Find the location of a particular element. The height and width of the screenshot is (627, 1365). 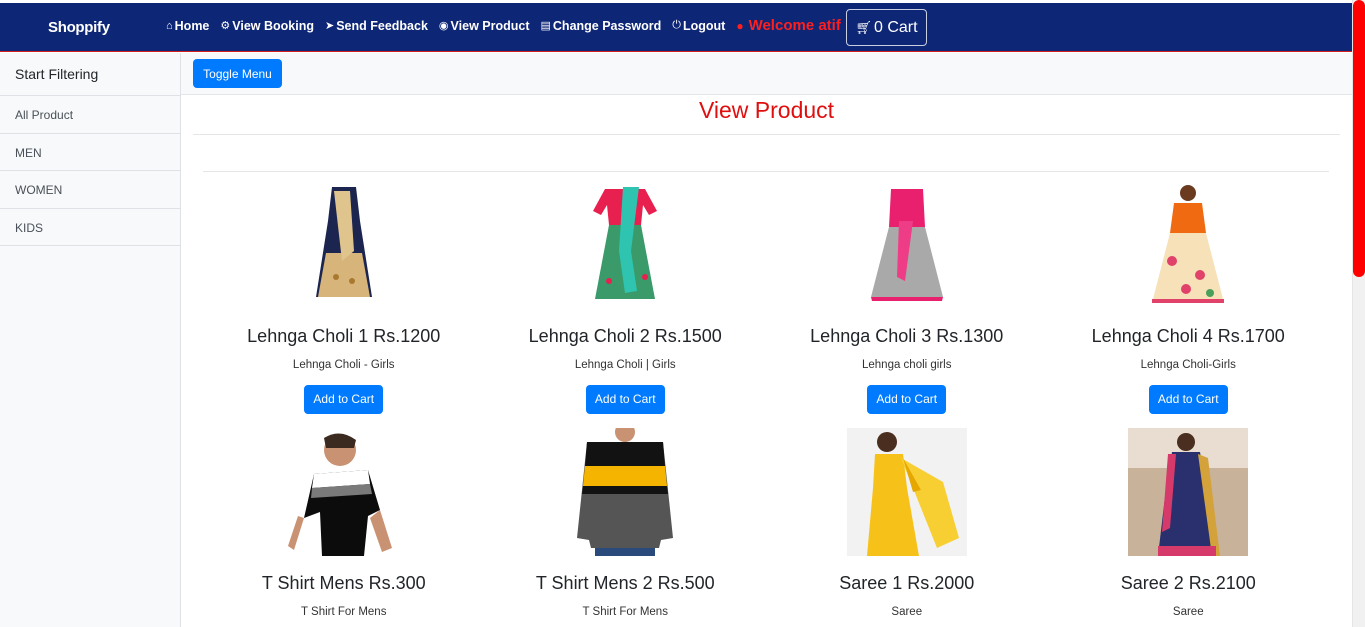

cart-label: 0 Cart is located at coordinates (895, 27).